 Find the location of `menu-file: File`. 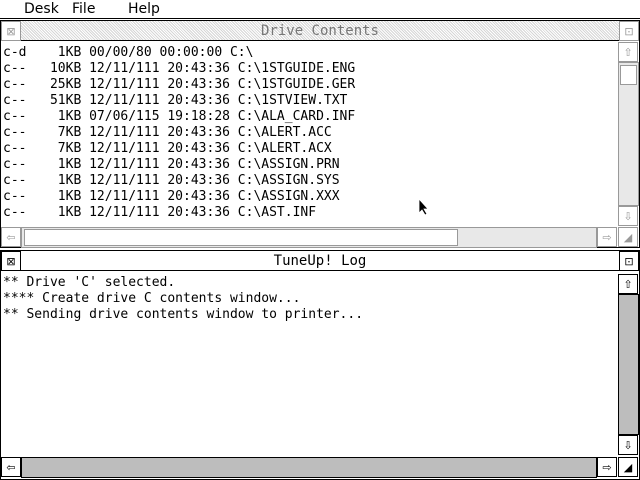

menu-file: File is located at coordinates (83, 9).